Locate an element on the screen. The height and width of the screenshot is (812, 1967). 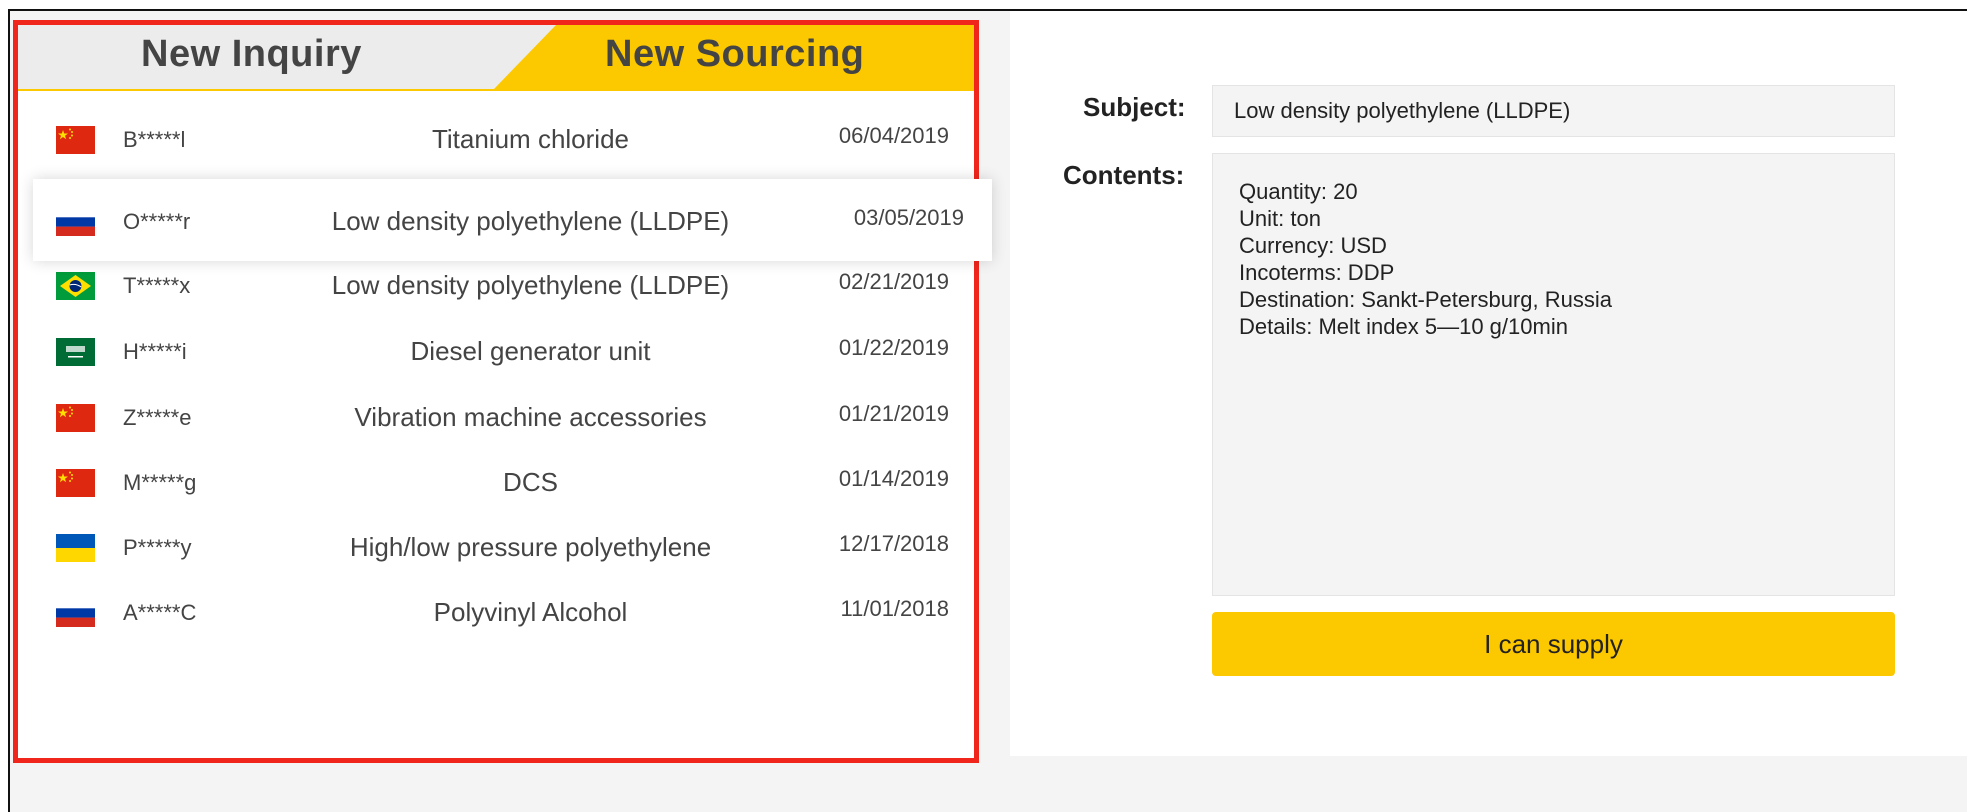
buyer-name: O*****r is located at coordinates (157, 221).